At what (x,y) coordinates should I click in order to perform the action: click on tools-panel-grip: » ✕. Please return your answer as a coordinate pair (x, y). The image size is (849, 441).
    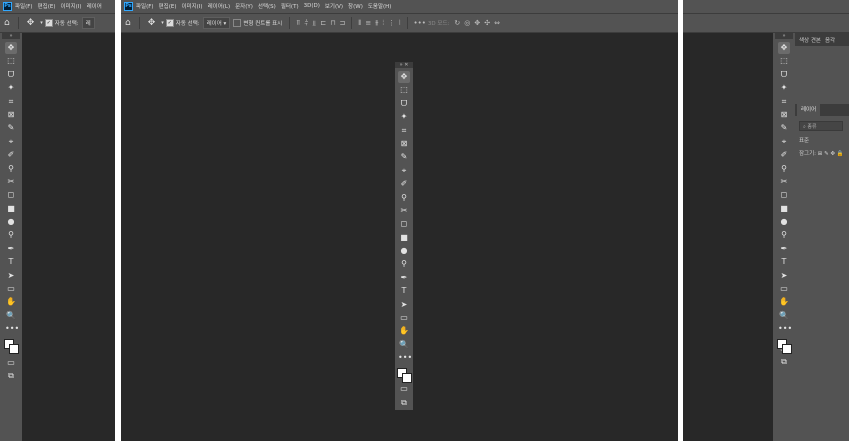
    Looking at the image, I should click on (404, 65).